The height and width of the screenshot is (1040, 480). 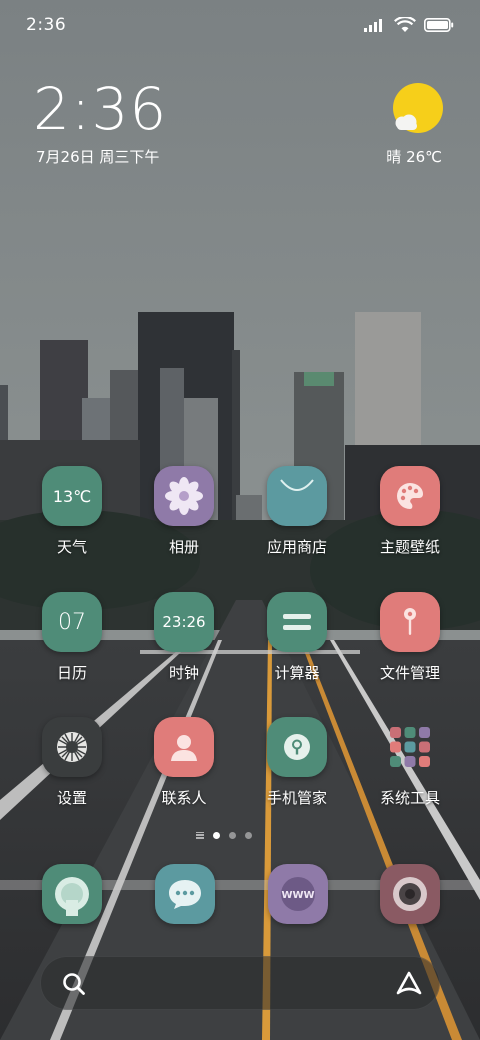 What do you see at coordinates (414, 156) in the screenshot?
I see `weather-widget-text: 晴 26℃` at bounding box center [414, 156].